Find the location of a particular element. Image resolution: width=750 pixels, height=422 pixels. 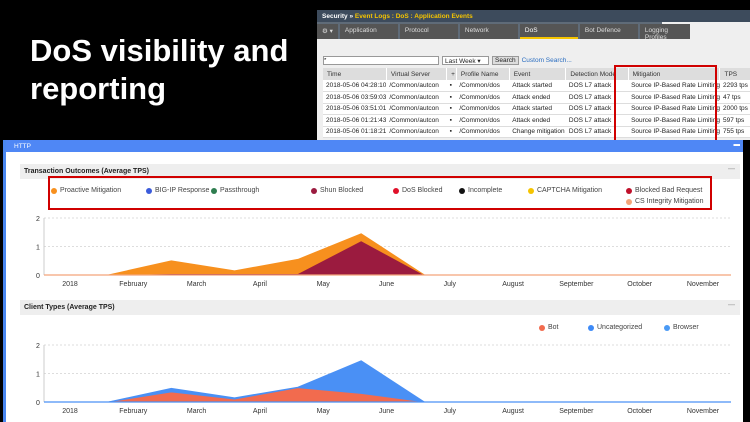

column-header: Event is located at coordinates (538, 74).